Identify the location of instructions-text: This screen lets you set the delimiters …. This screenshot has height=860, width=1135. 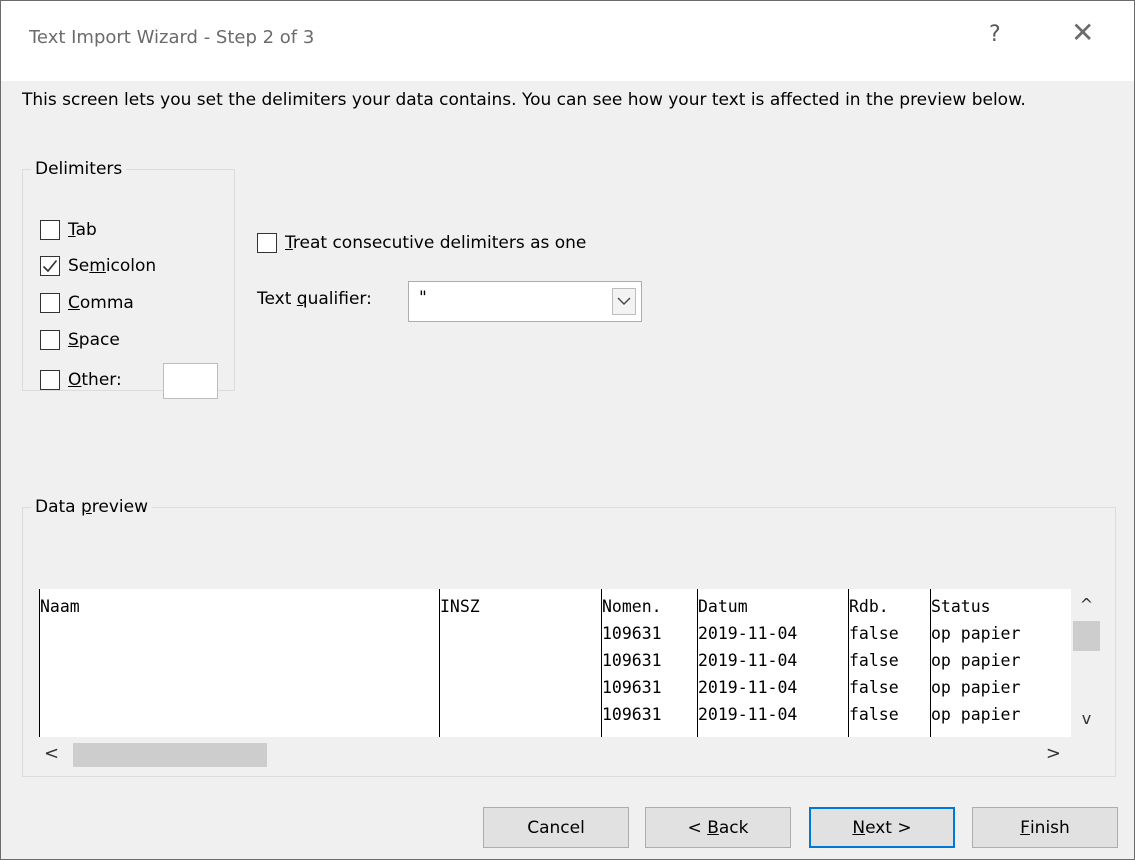
(524, 100).